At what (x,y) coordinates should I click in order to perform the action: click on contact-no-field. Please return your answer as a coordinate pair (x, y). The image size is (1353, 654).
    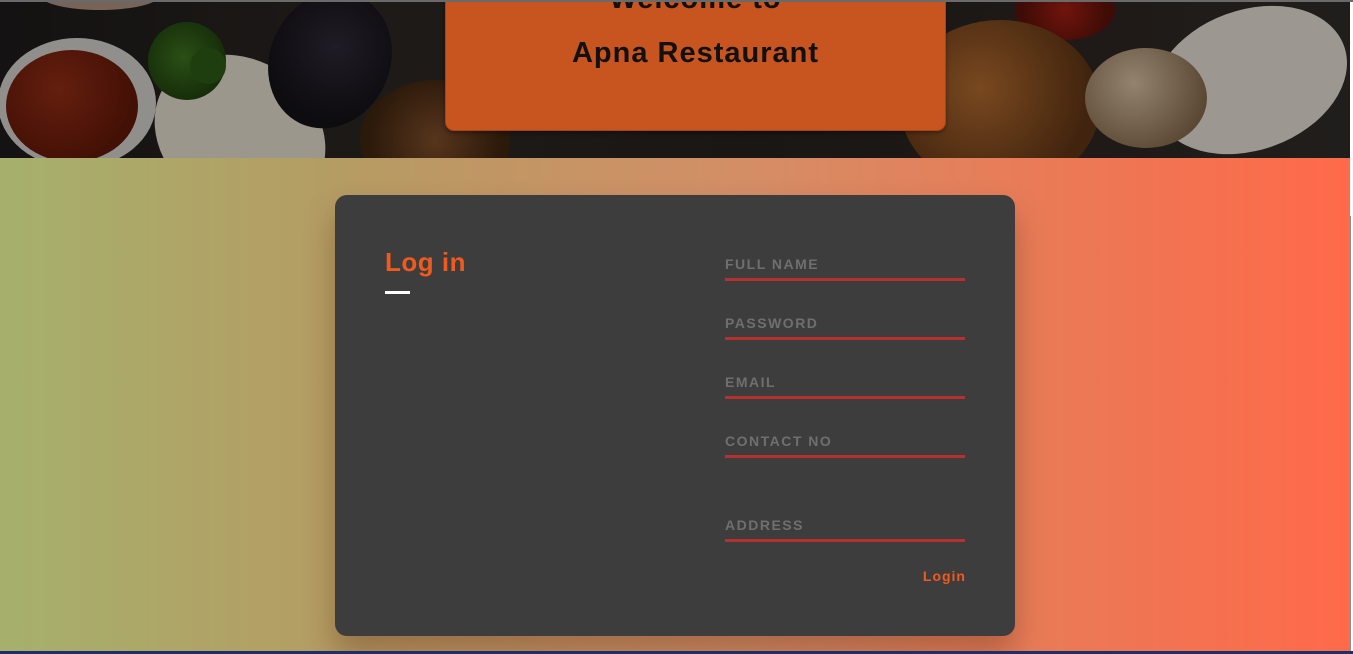
    Looking at the image, I should click on (845, 443).